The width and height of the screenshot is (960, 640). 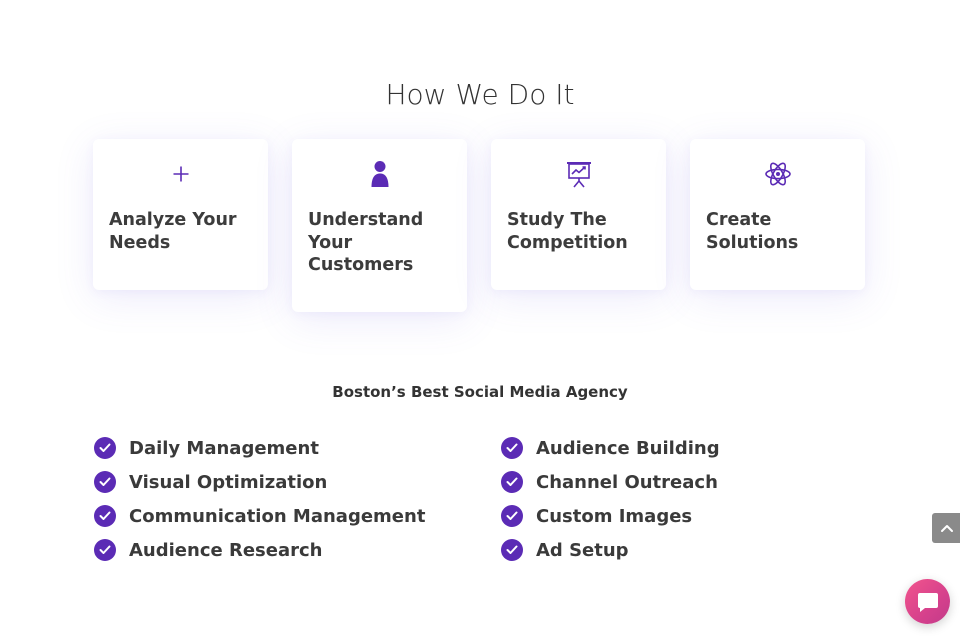 I want to click on card-label: Create Solutions, so click(x=752, y=231).